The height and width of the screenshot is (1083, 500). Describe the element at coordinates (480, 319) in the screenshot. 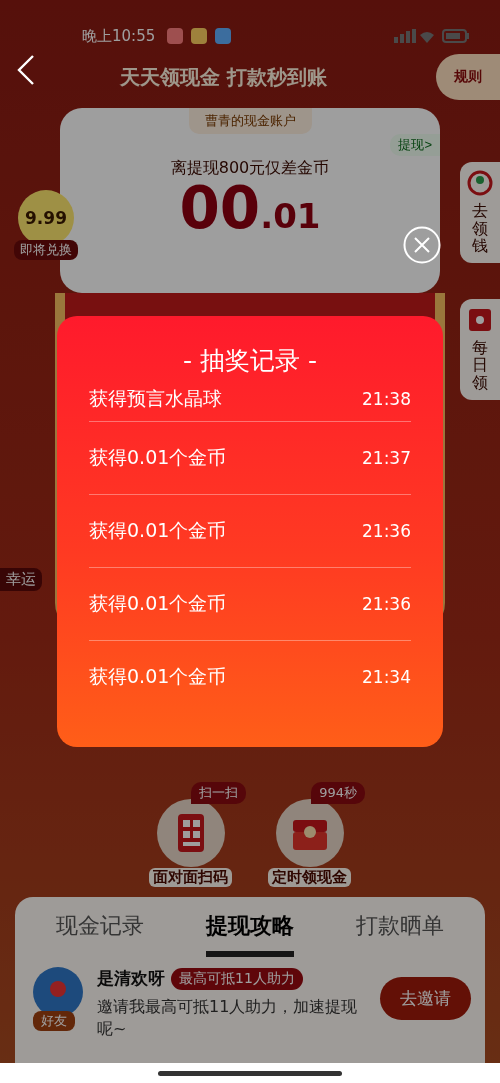

I see `calendar-icon` at that location.